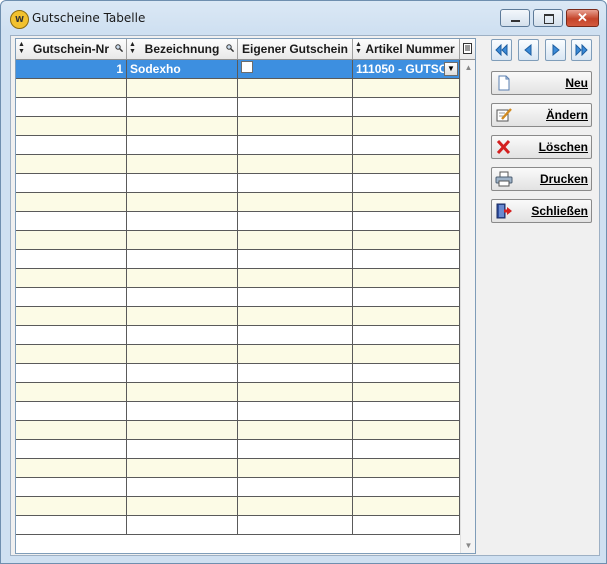 This screenshot has height=564, width=607. I want to click on first-record-button, so click(501, 50).